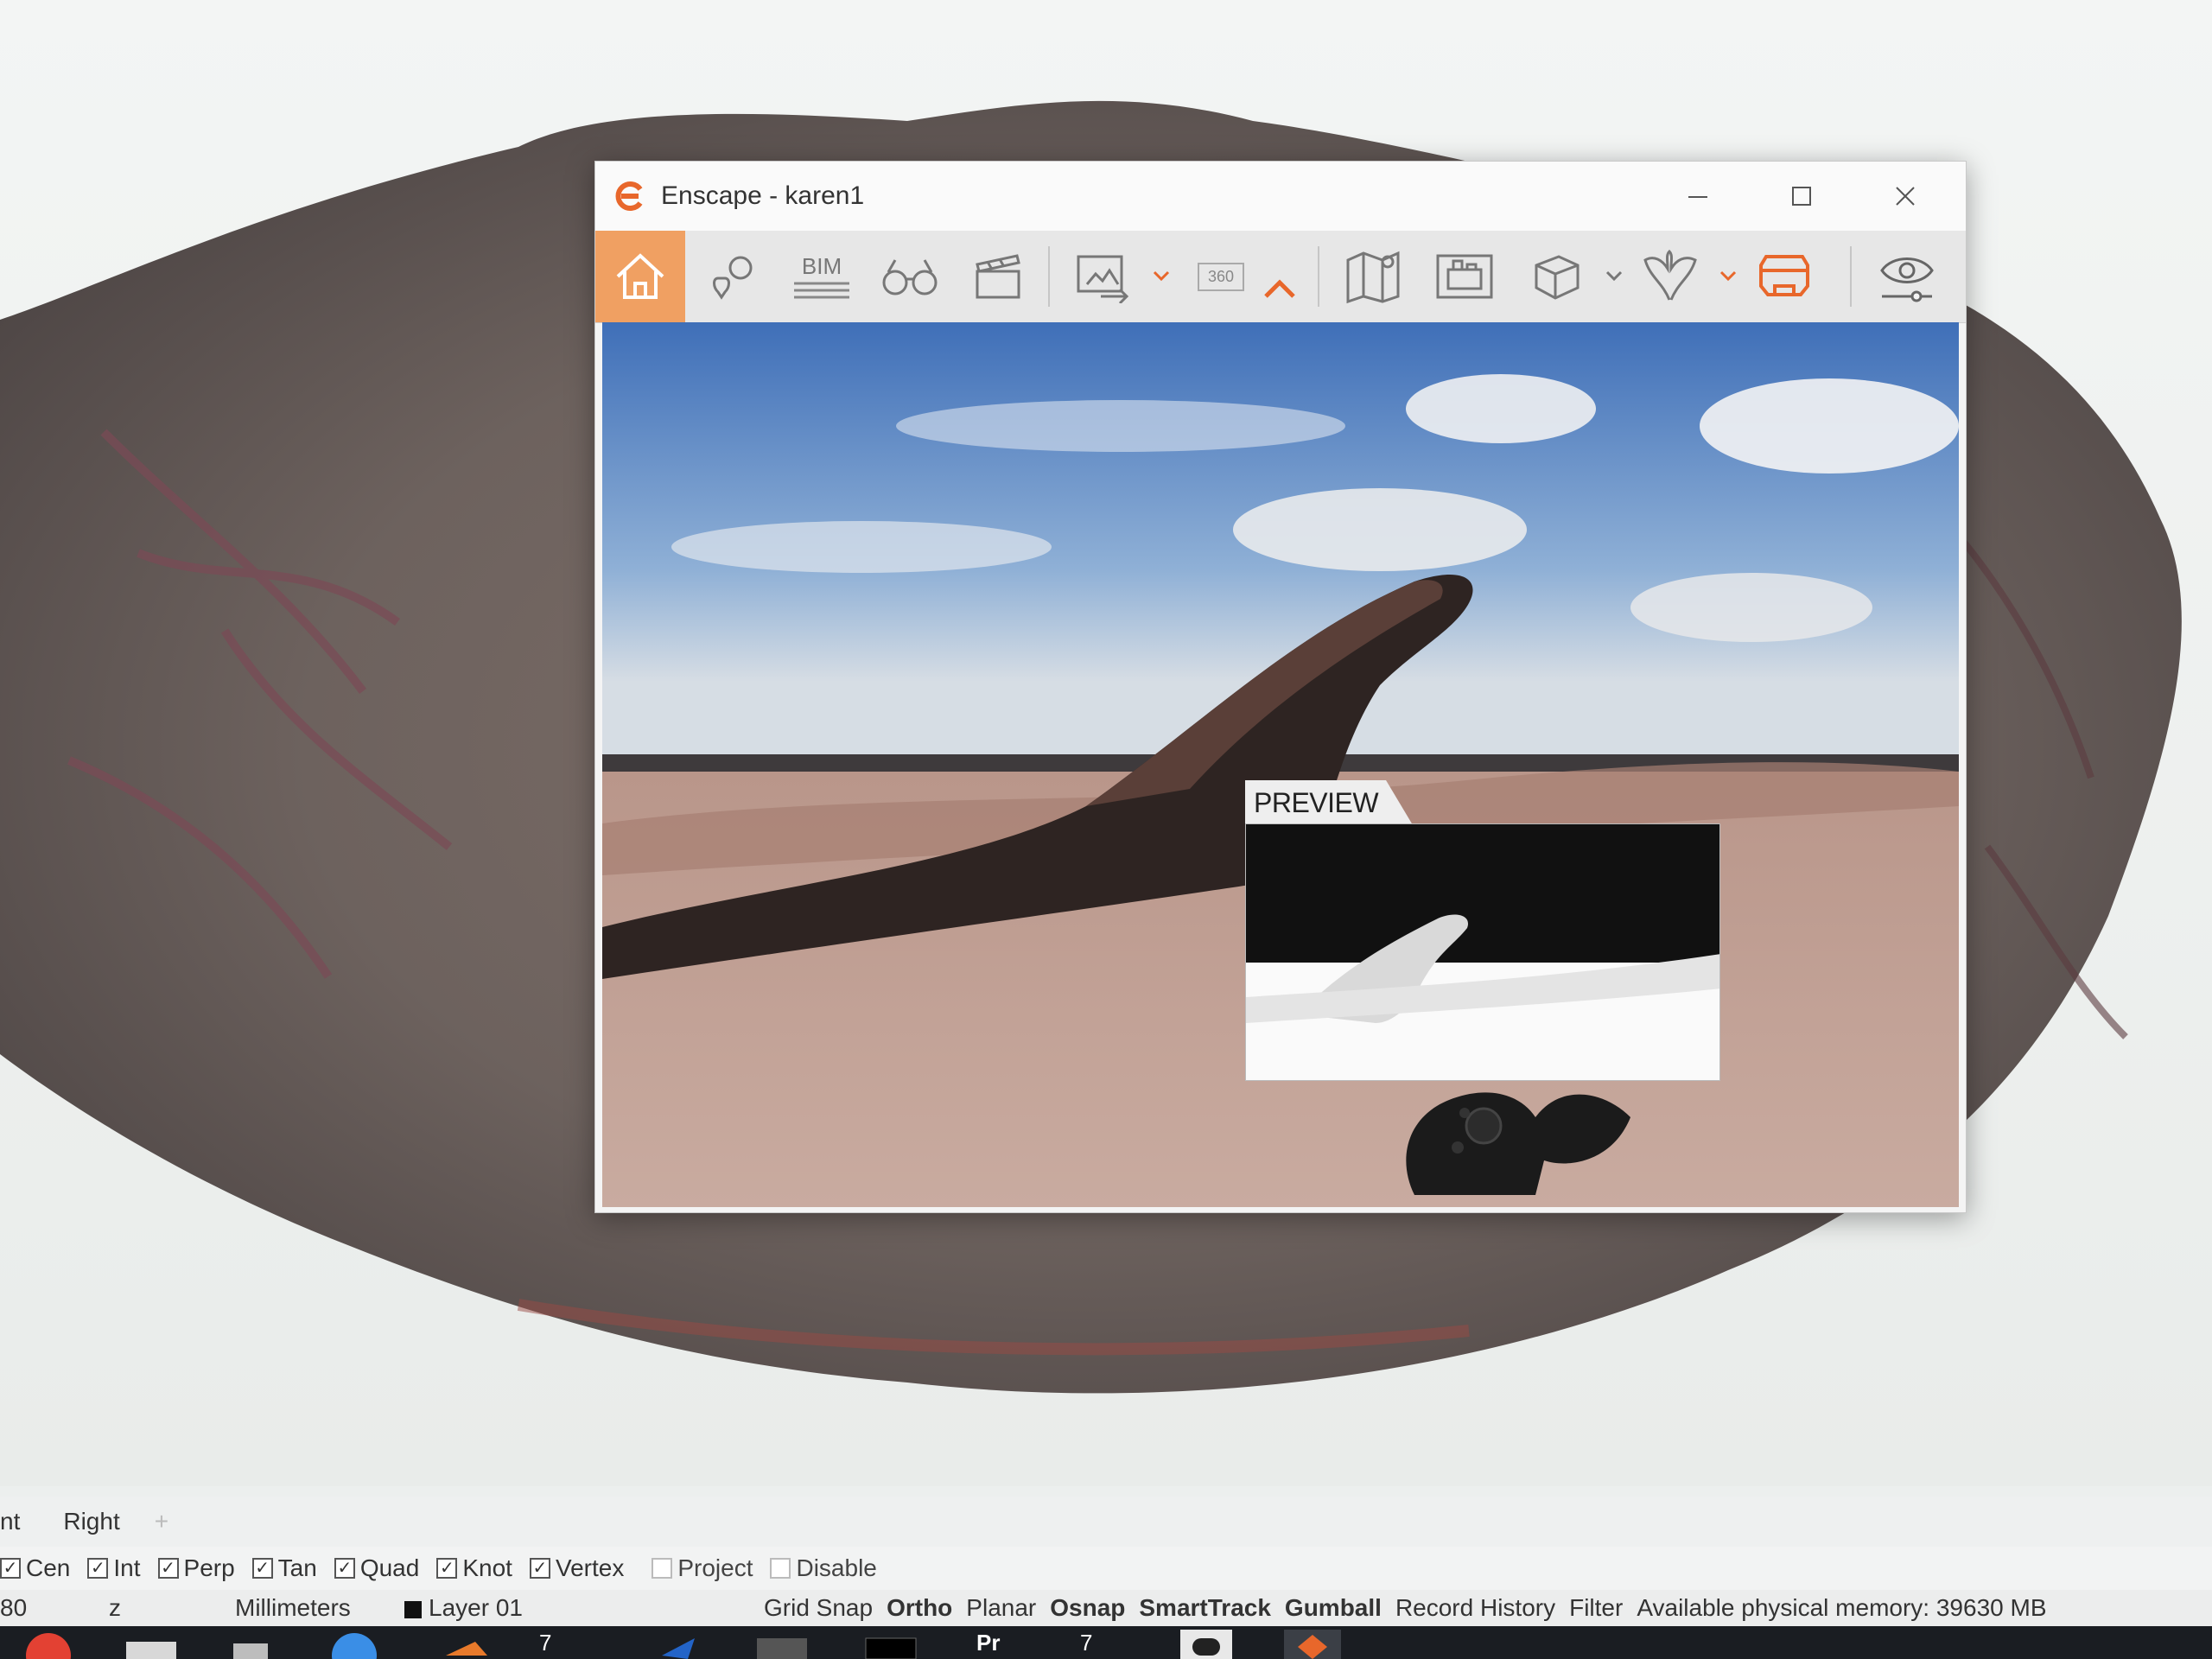 This screenshot has height=1659, width=2212. I want to click on cube-icon, so click(1557, 277).